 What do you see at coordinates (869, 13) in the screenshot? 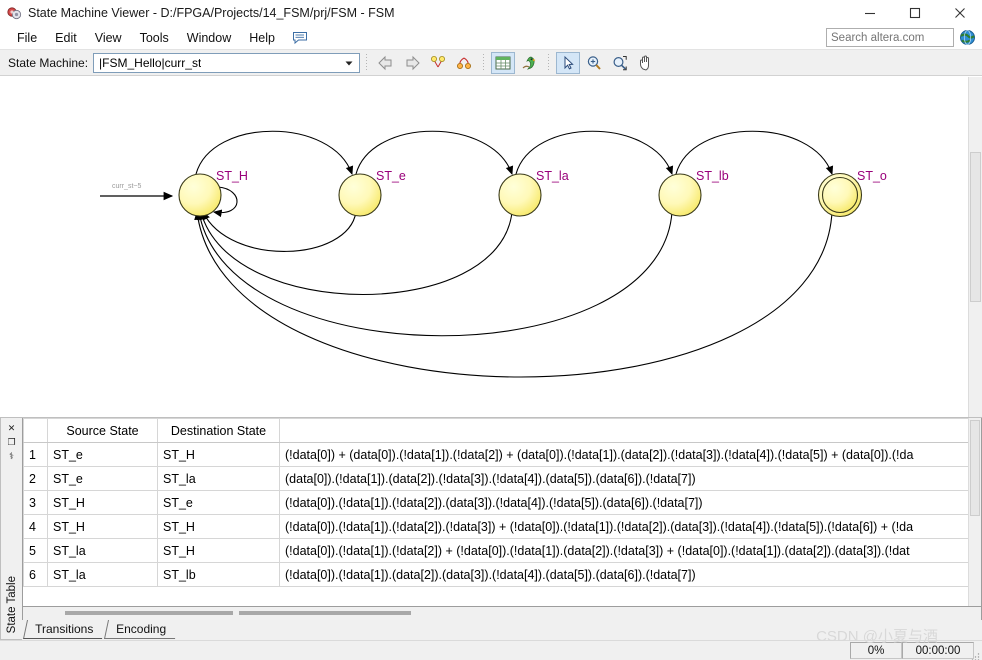
I see `minimize-button` at bounding box center [869, 13].